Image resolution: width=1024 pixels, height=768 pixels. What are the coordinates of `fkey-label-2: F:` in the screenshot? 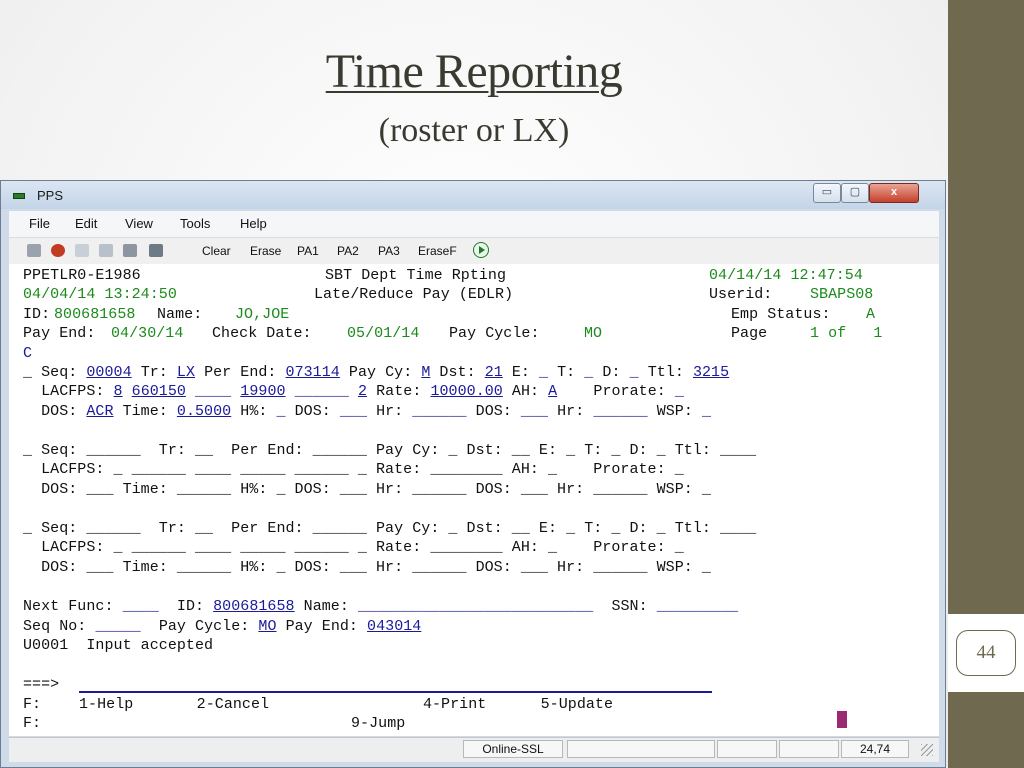 It's located at (32, 723).